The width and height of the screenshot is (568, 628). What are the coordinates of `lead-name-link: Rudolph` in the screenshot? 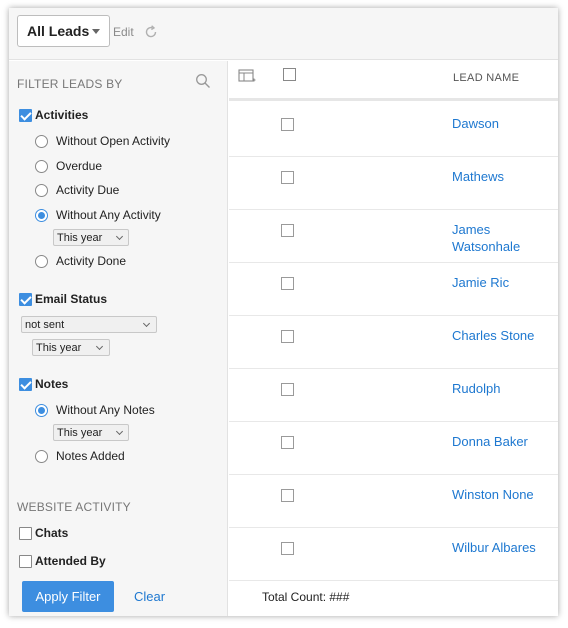 It's located at (502, 388).